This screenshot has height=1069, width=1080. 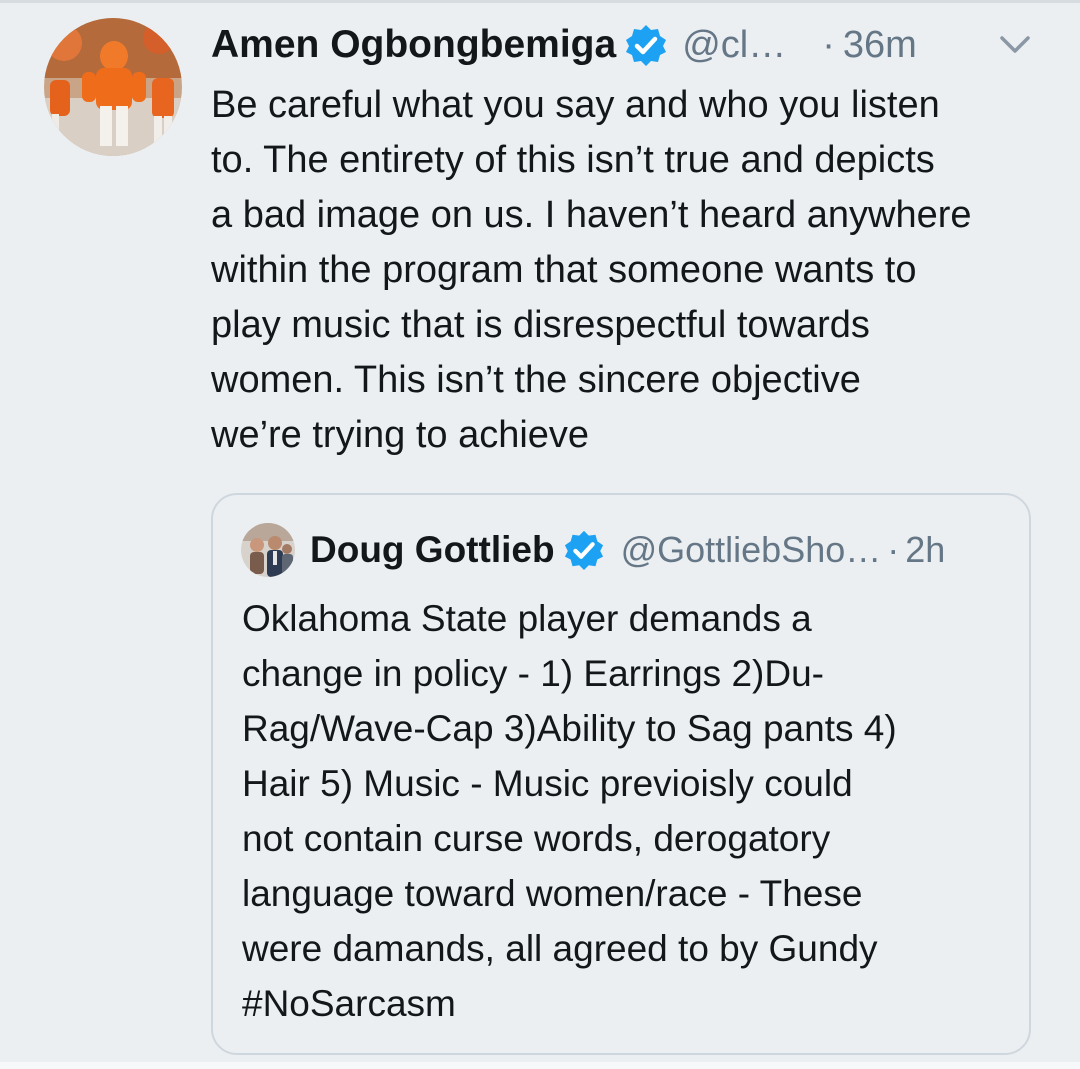 I want to click on quoted-text-line: Rag/Wave-Cap 3)Ability to Sag pants 4), so click(x=569, y=728).